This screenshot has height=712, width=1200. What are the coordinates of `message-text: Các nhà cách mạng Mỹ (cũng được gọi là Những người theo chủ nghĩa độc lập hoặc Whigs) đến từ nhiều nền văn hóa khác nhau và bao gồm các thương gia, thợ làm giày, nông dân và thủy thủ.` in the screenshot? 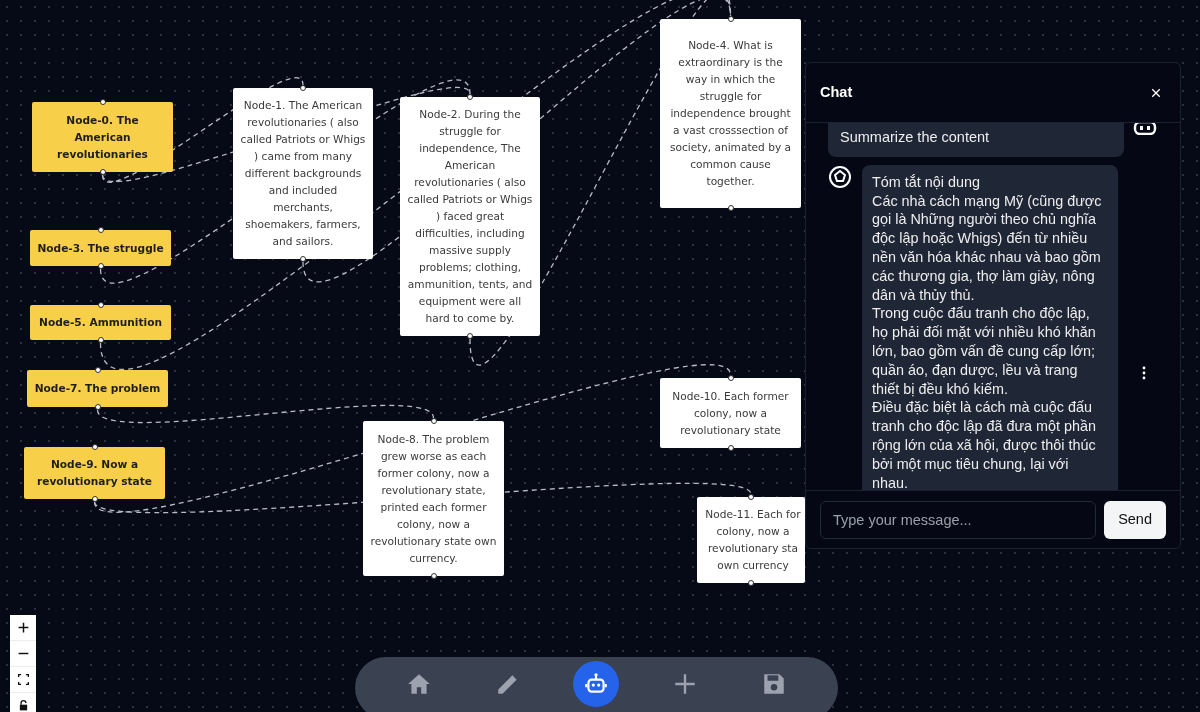 It's located at (987, 248).